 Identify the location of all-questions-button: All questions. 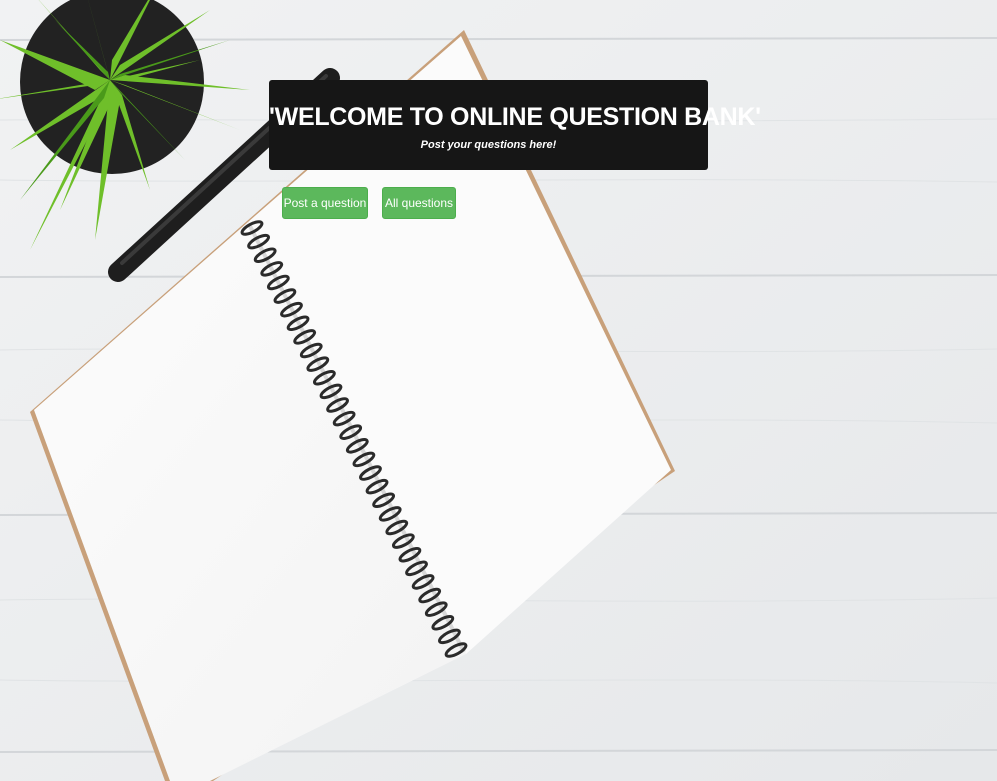
(419, 203).